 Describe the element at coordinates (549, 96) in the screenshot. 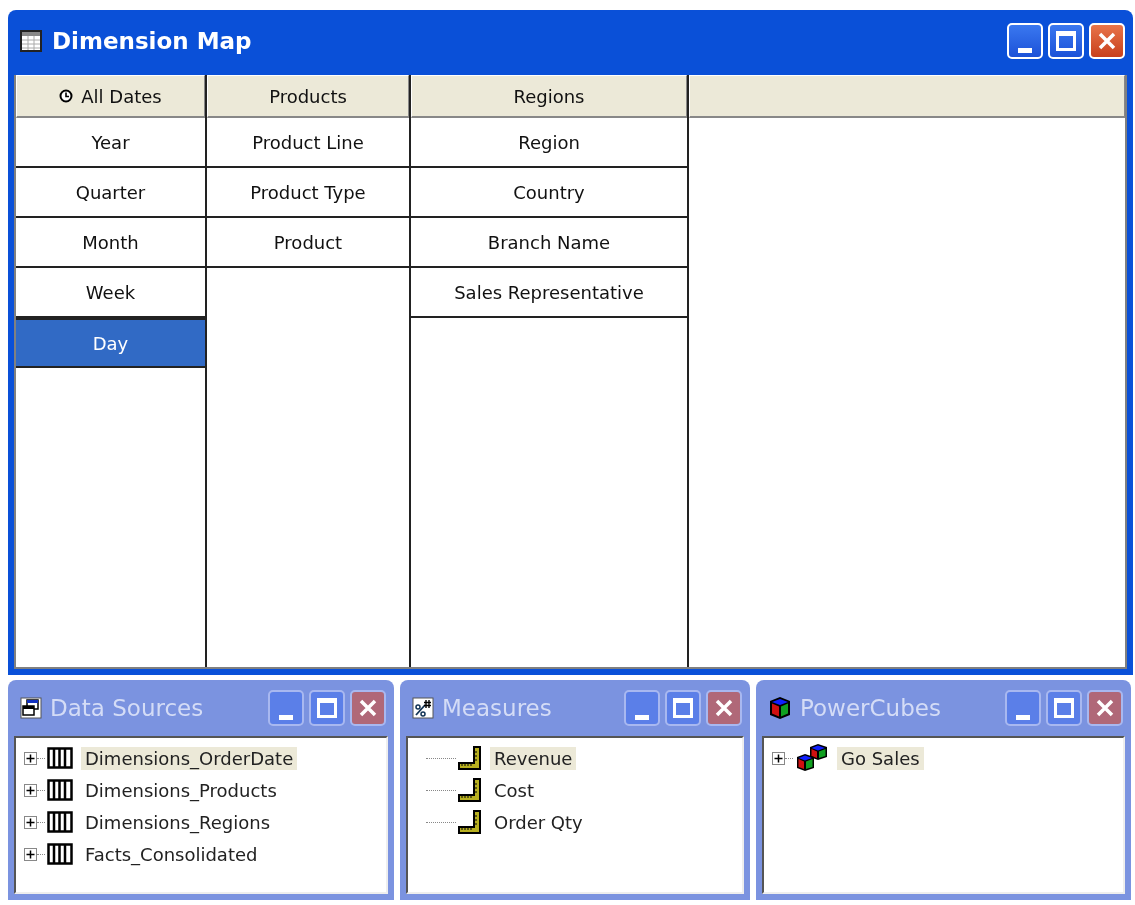

I see `dimension-header: Regions` at that location.